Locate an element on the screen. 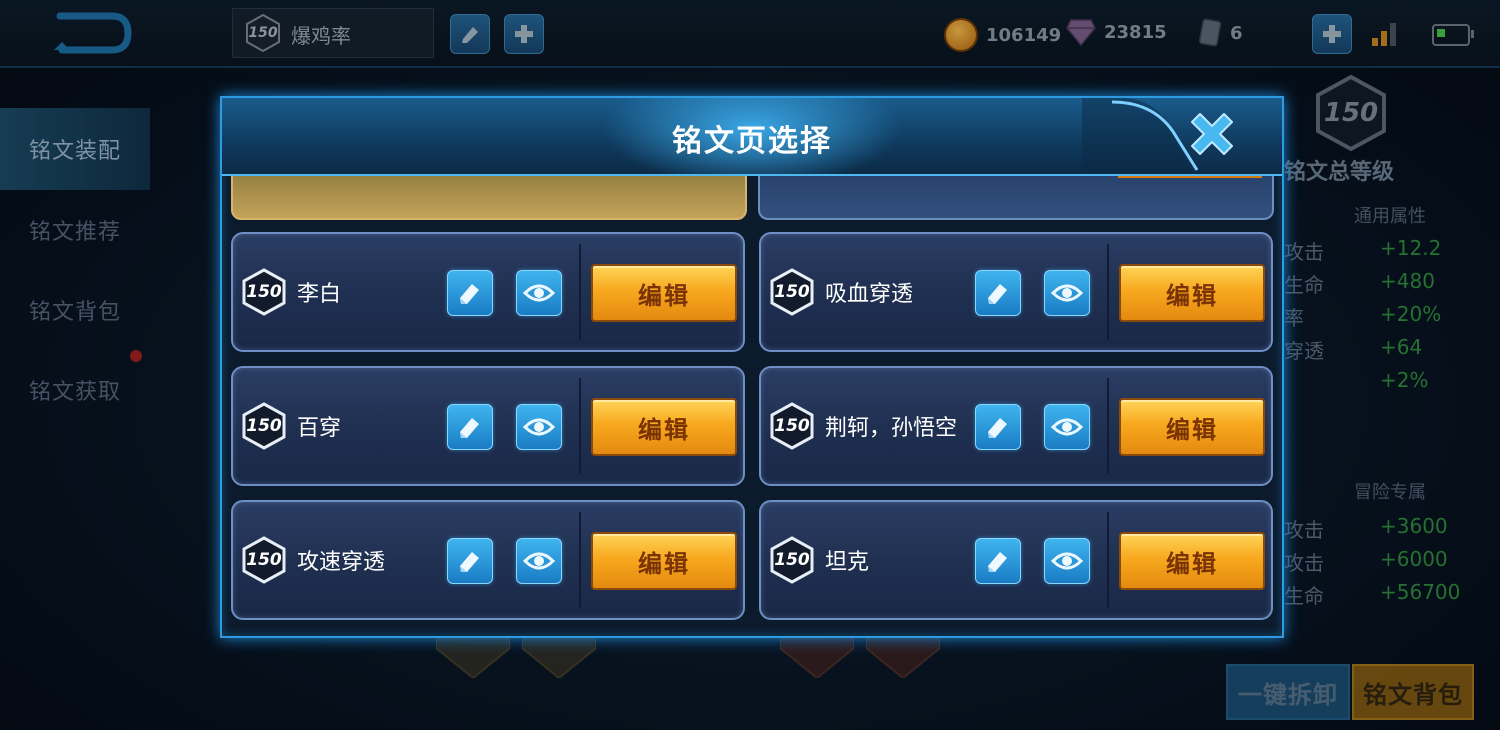 The height and width of the screenshot is (730, 1500). inscription-page-card: 150 李白 编辑 is located at coordinates (488, 292).